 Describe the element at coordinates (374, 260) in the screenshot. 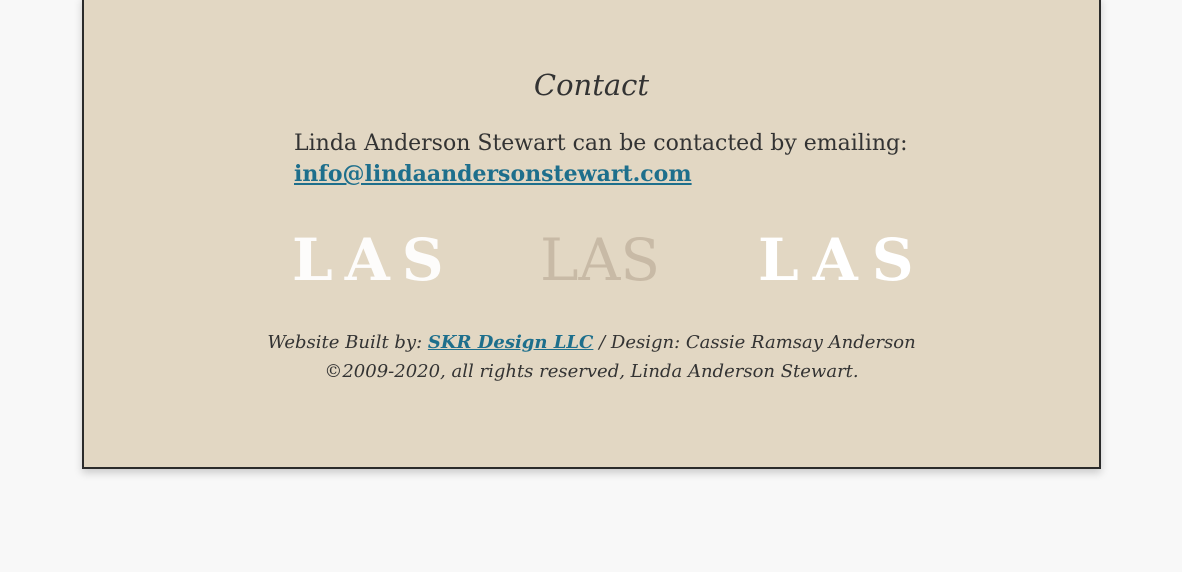

I see `las-logo-1: LAS` at that location.